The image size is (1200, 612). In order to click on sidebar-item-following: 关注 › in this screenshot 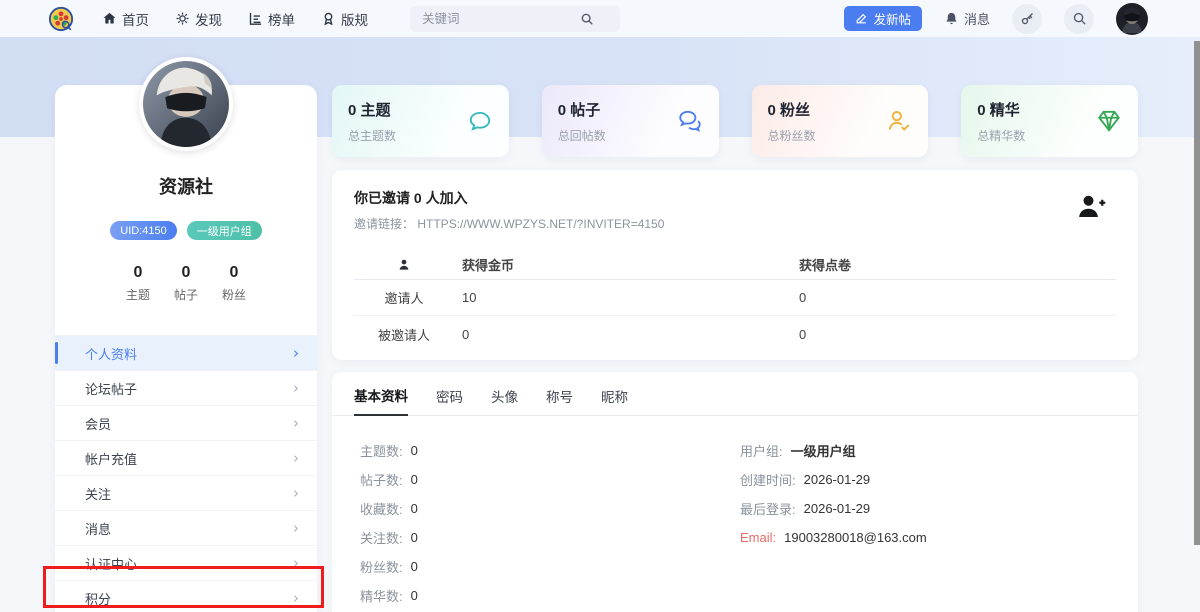, I will do `click(186, 493)`.